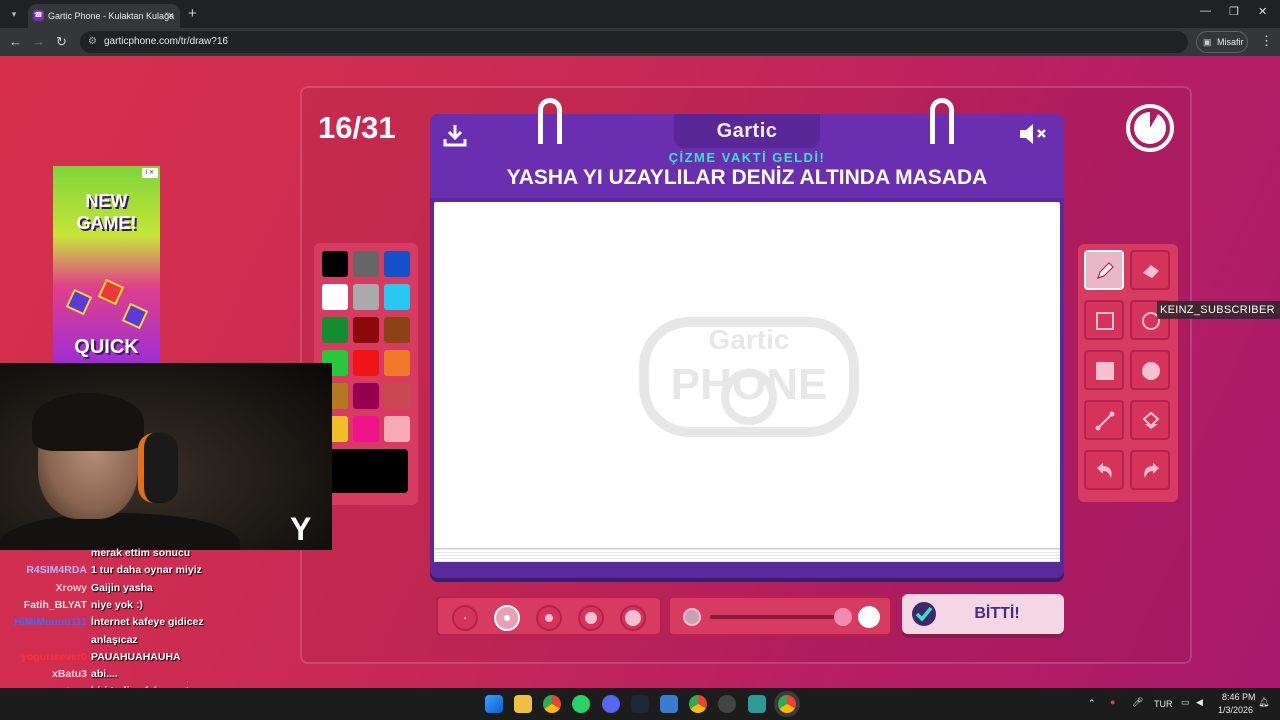 This screenshot has height=720, width=1280. I want to click on rectangle-fill-icon, so click(1105, 371).